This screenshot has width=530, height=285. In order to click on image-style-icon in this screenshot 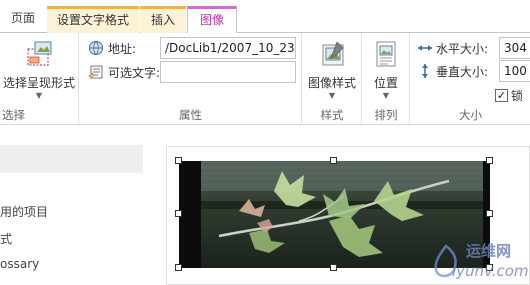, I will do `click(333, 53)`.